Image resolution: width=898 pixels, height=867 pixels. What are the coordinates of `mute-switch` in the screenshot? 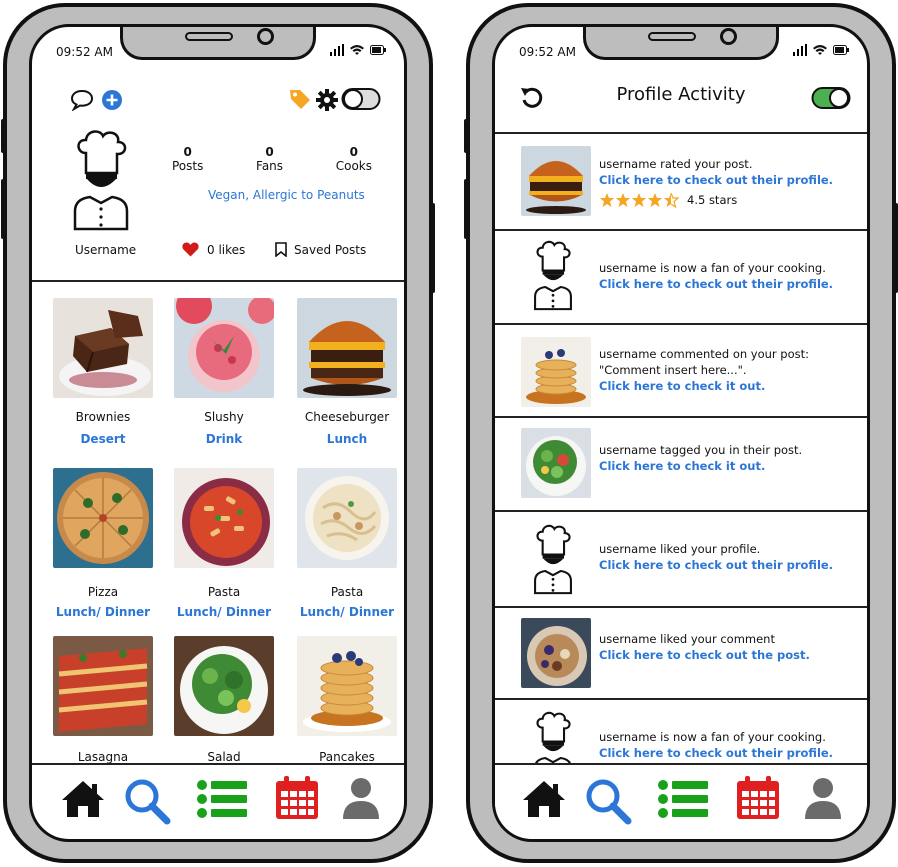 It's located at (466, 136).